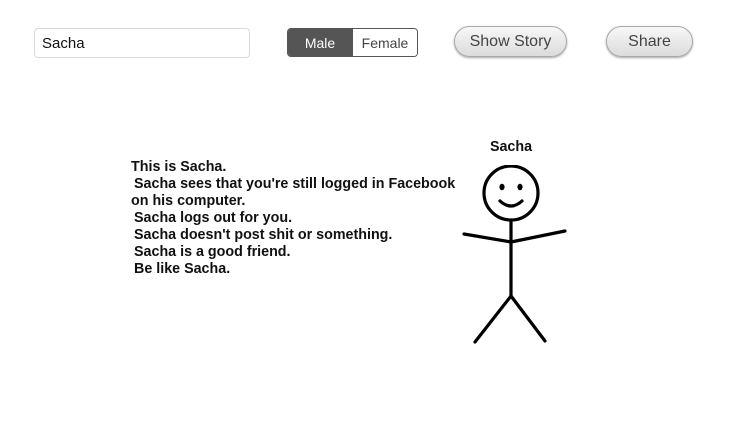 The image size is (750, 422). What do you see at coordinates (142, 43) in the screenshot?
I see `name-input` at bounding box center [142, 43].